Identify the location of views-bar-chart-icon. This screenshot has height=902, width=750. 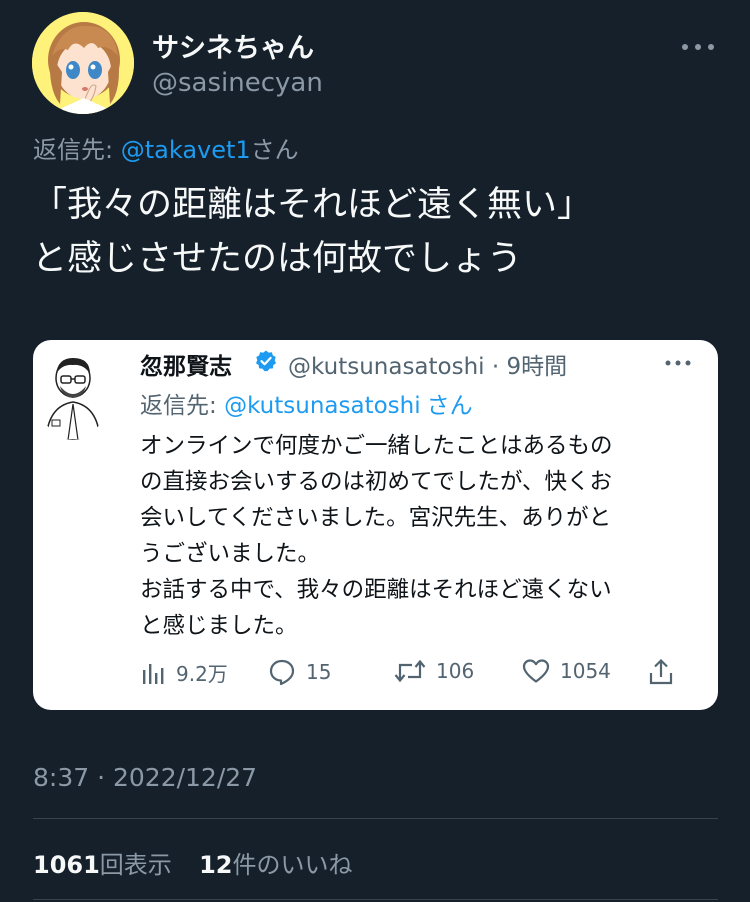
(153, 673).